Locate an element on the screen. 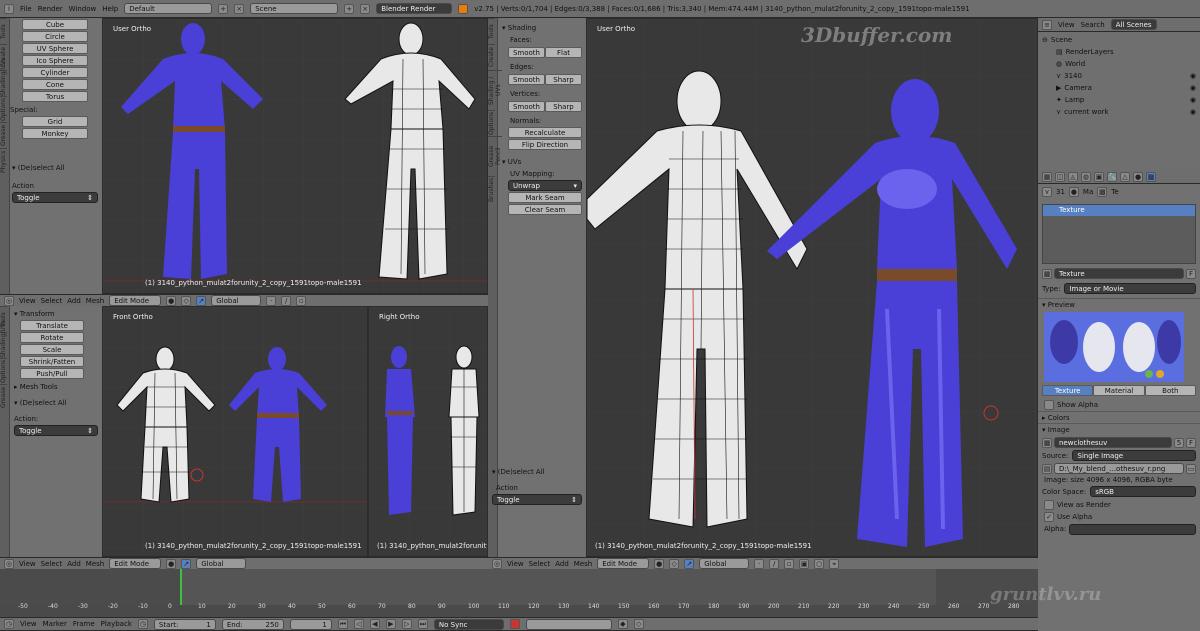 This screenshot has height=631, width=1200. scene-tab-icon: ◬ is located at coordinates (1073, 176).